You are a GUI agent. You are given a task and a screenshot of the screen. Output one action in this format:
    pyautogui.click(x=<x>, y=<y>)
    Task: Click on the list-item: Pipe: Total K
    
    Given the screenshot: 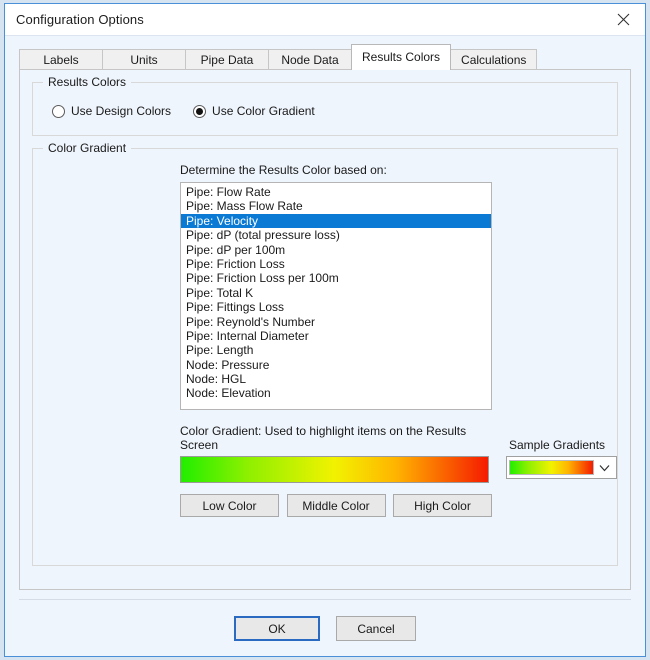 What is the action you would take?
    pyautogui.click(x=336, y=293)
    